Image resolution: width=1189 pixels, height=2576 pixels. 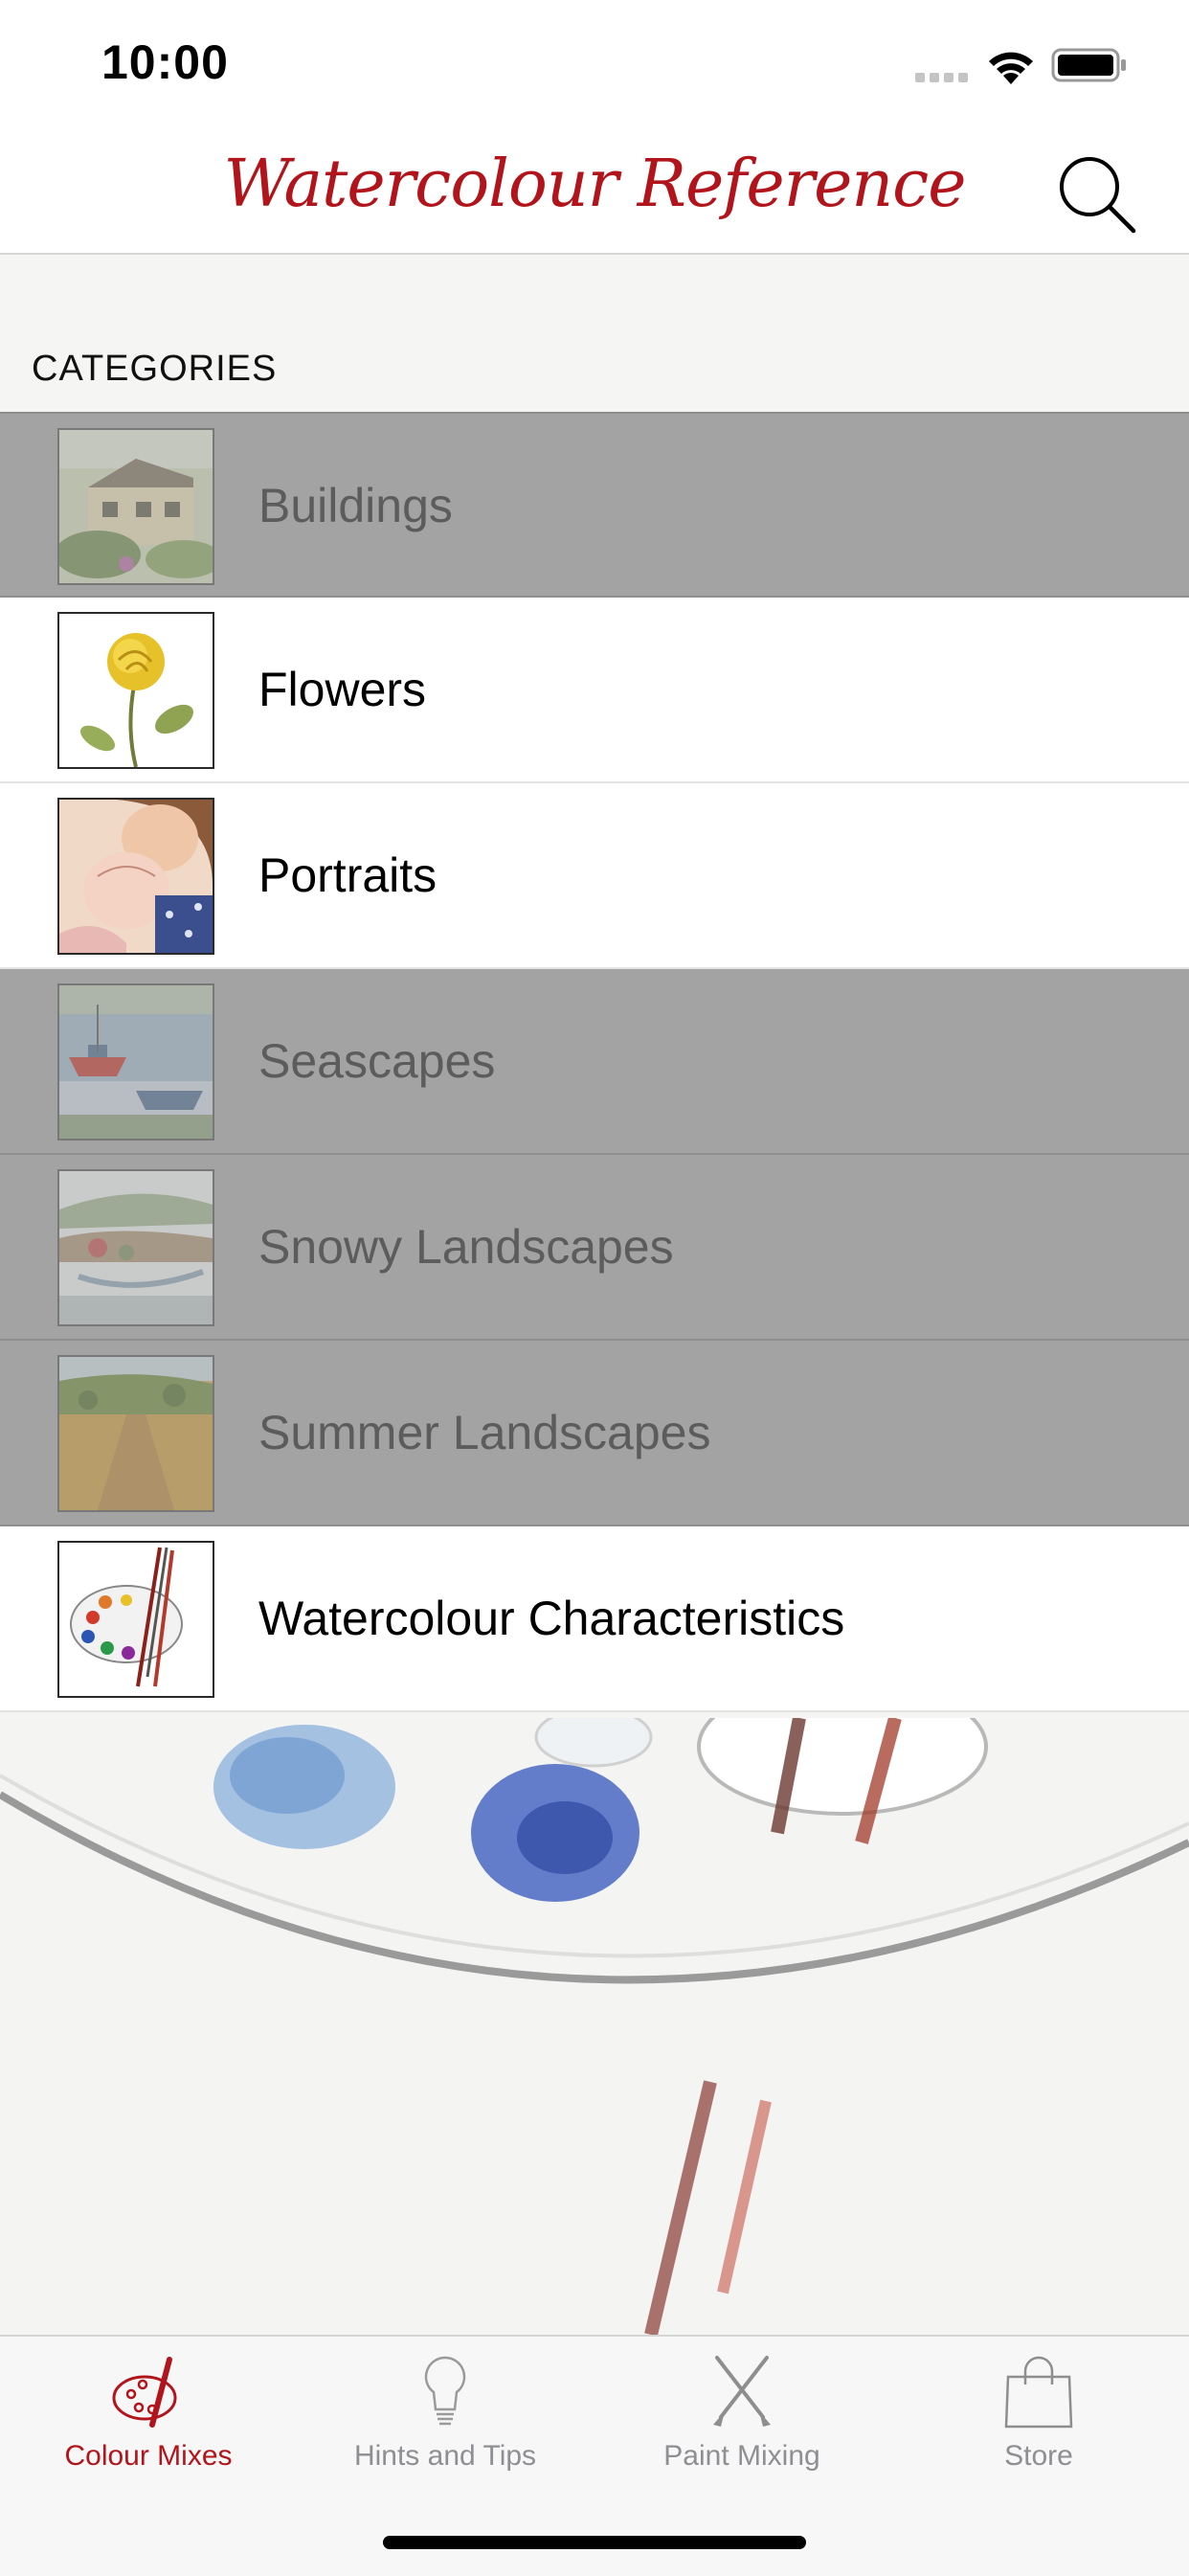 What do you see at coordinates (342, 689) in the screenshot?
I see `category-label: Flowers` at bounding box center [342, 689].